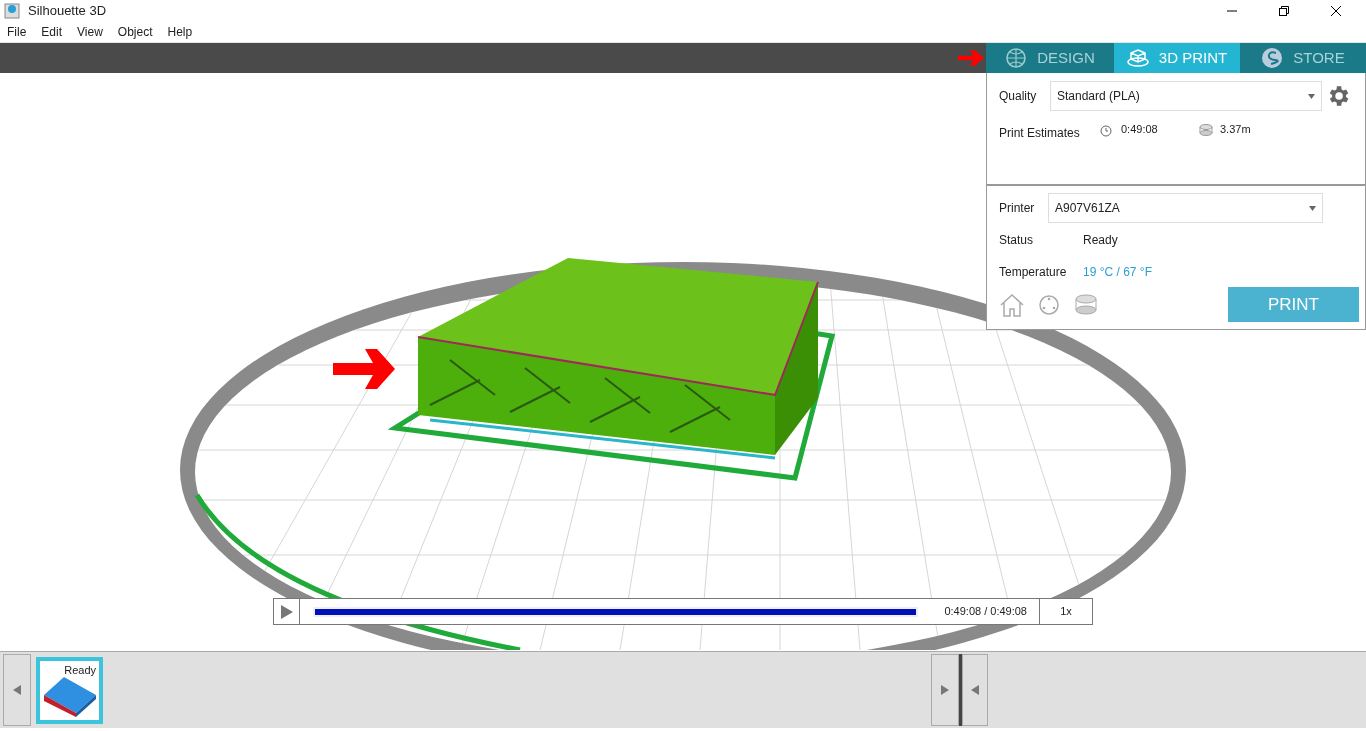 The height and width of the screenshot is (731, 1366). Describe the element at coordinates (12, 11) in the screenshot. I see `app-icon` at that location.